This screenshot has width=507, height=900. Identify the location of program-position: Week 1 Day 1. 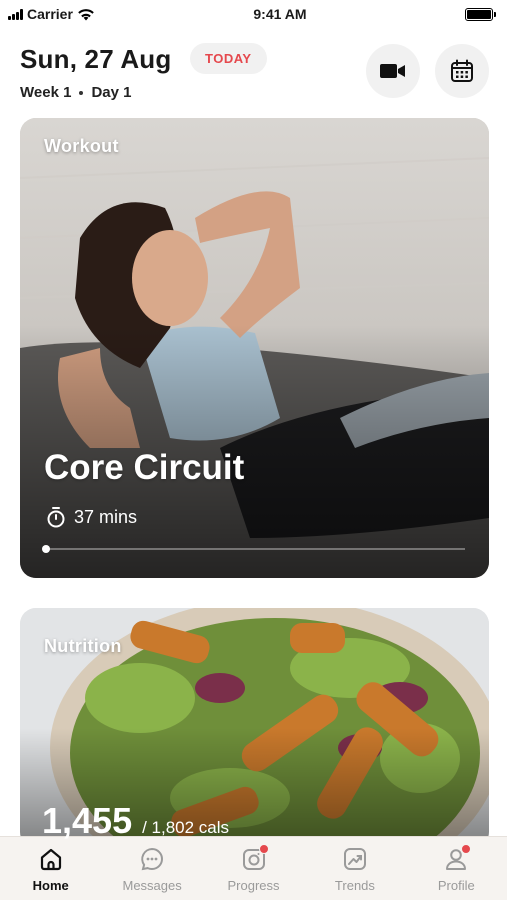
(75, 92).